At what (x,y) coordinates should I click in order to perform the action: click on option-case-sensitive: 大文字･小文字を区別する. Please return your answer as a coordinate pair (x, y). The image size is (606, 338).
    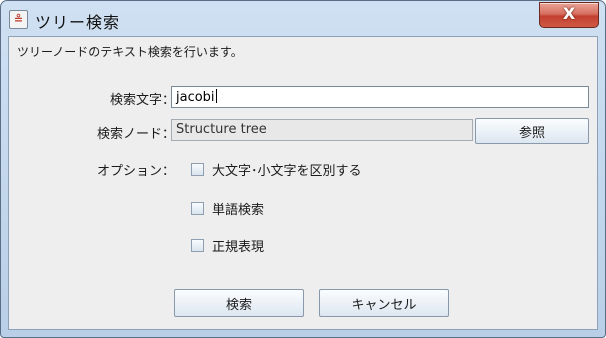
    Looking at the image, I should click on (276, 169).